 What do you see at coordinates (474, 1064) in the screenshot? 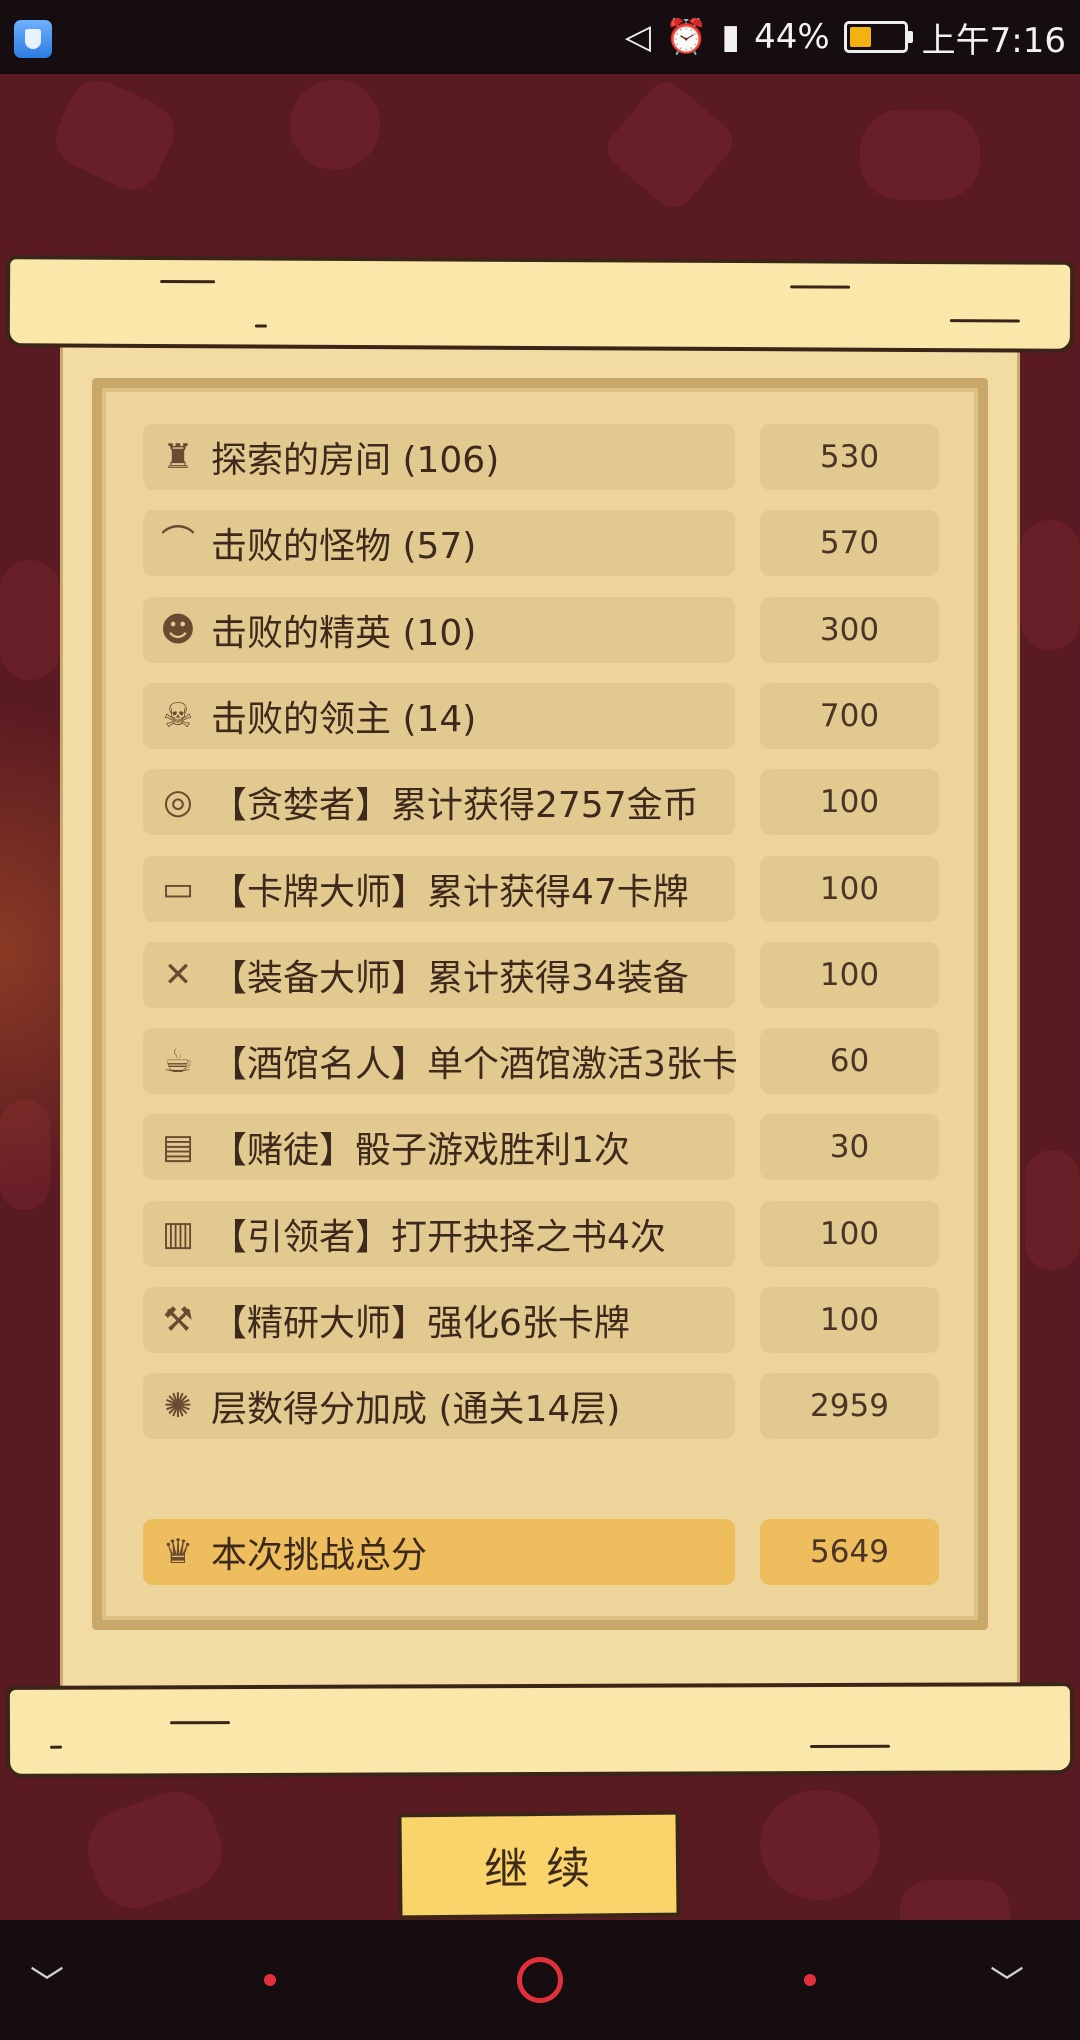
I see `score-label: 【酒馆名人】单个酒馆激活3张卡` at bounding box center [474, 1064].